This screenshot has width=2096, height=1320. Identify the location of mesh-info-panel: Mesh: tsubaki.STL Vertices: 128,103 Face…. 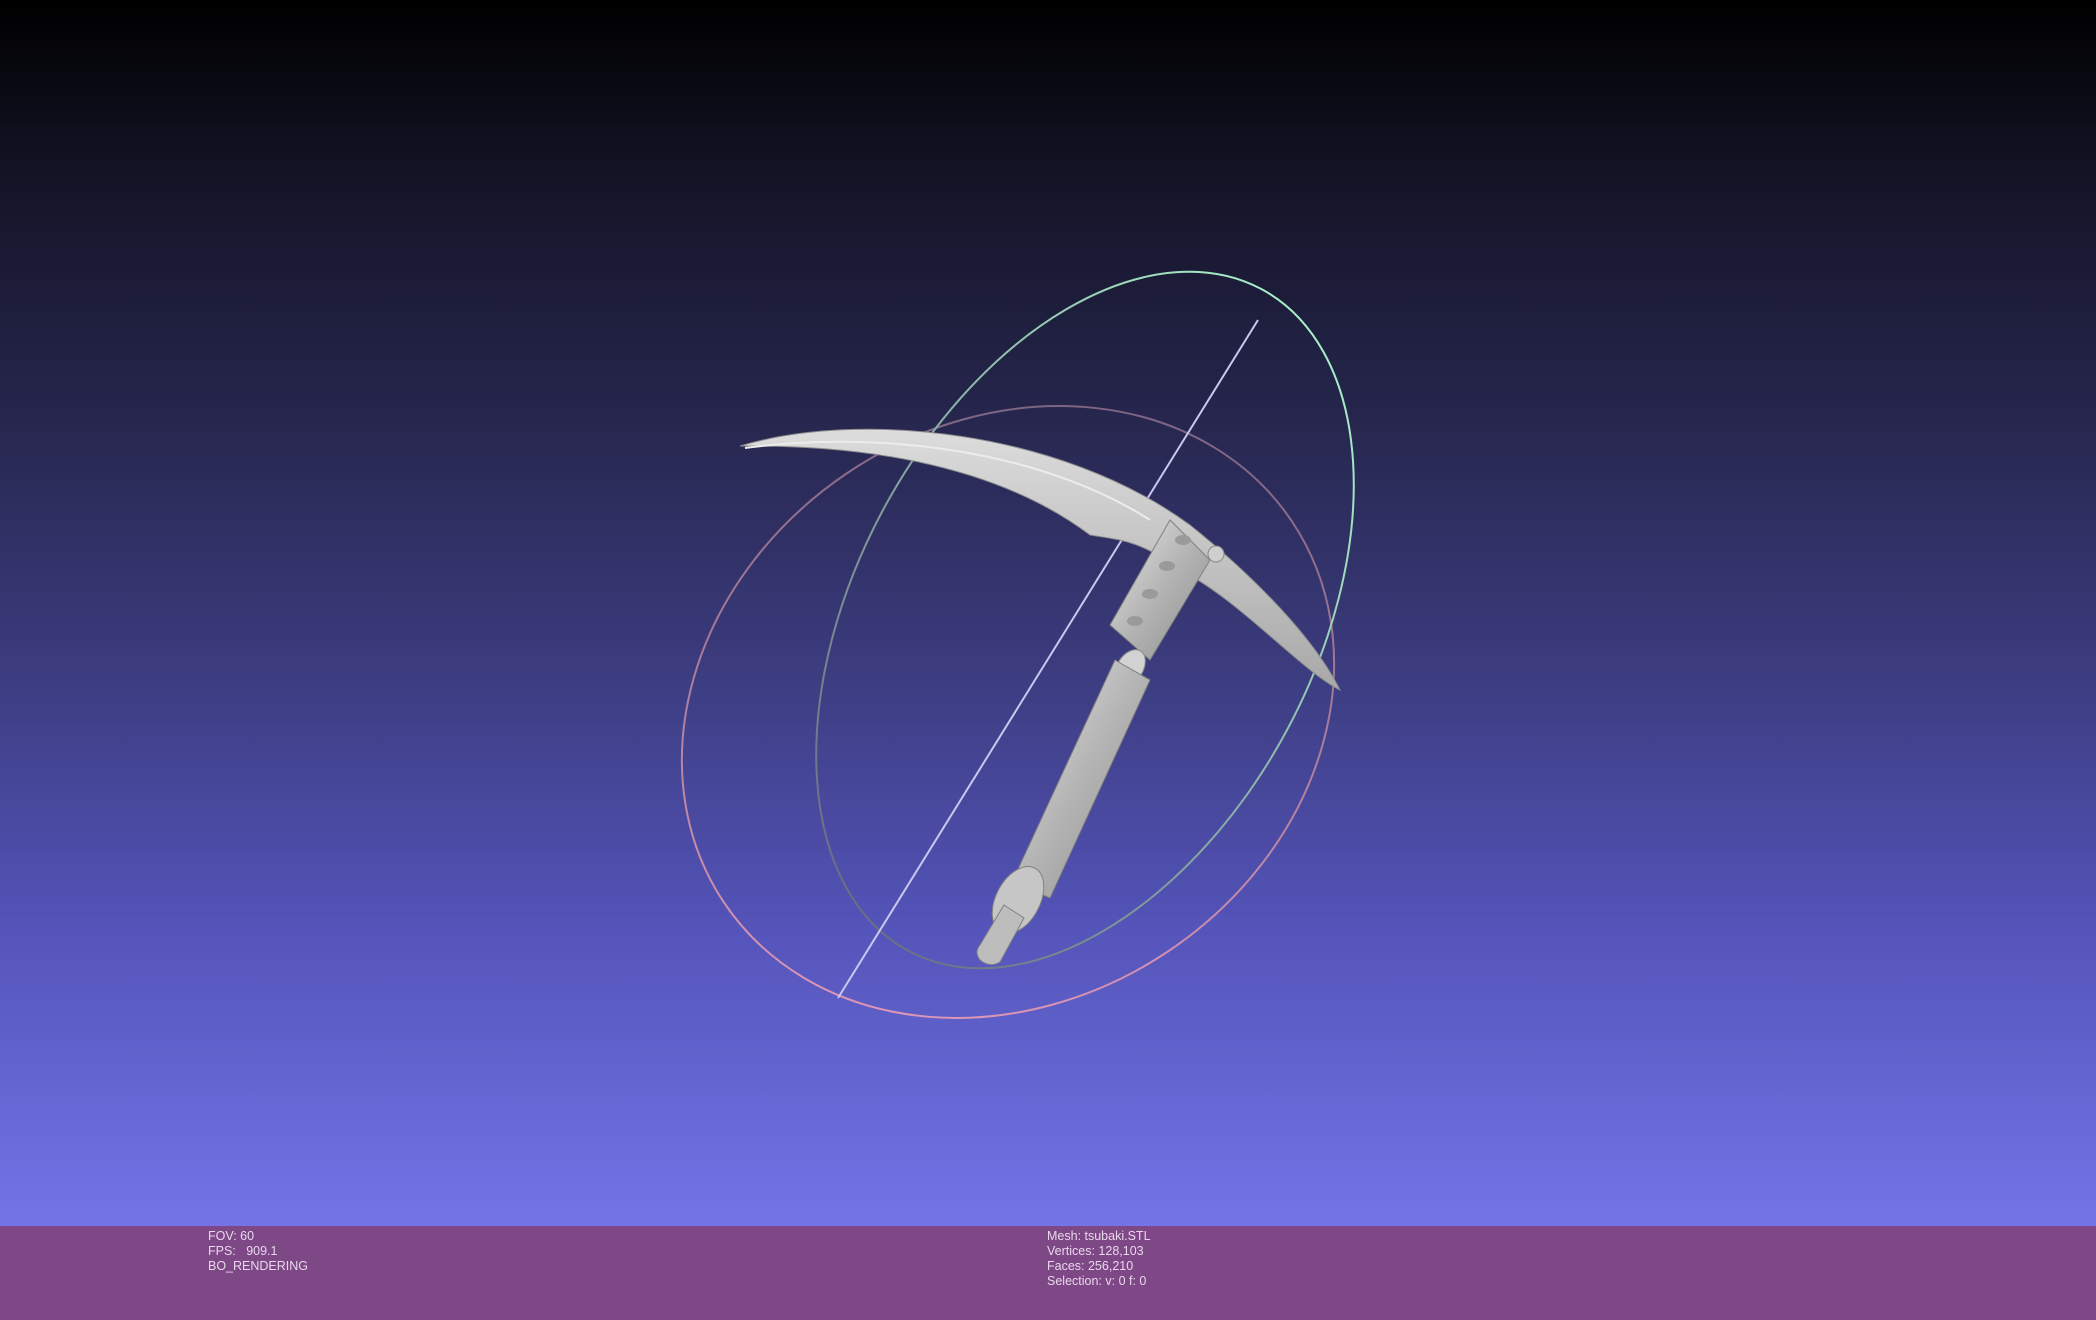
(1099, 1259).